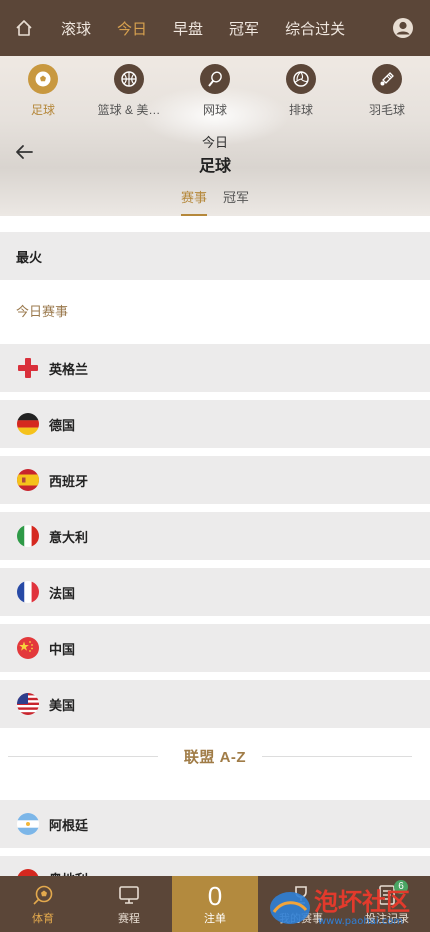 The height and width of the screenshot is (932, 430). I want to click on china-flag-icon, so click(28, 648).